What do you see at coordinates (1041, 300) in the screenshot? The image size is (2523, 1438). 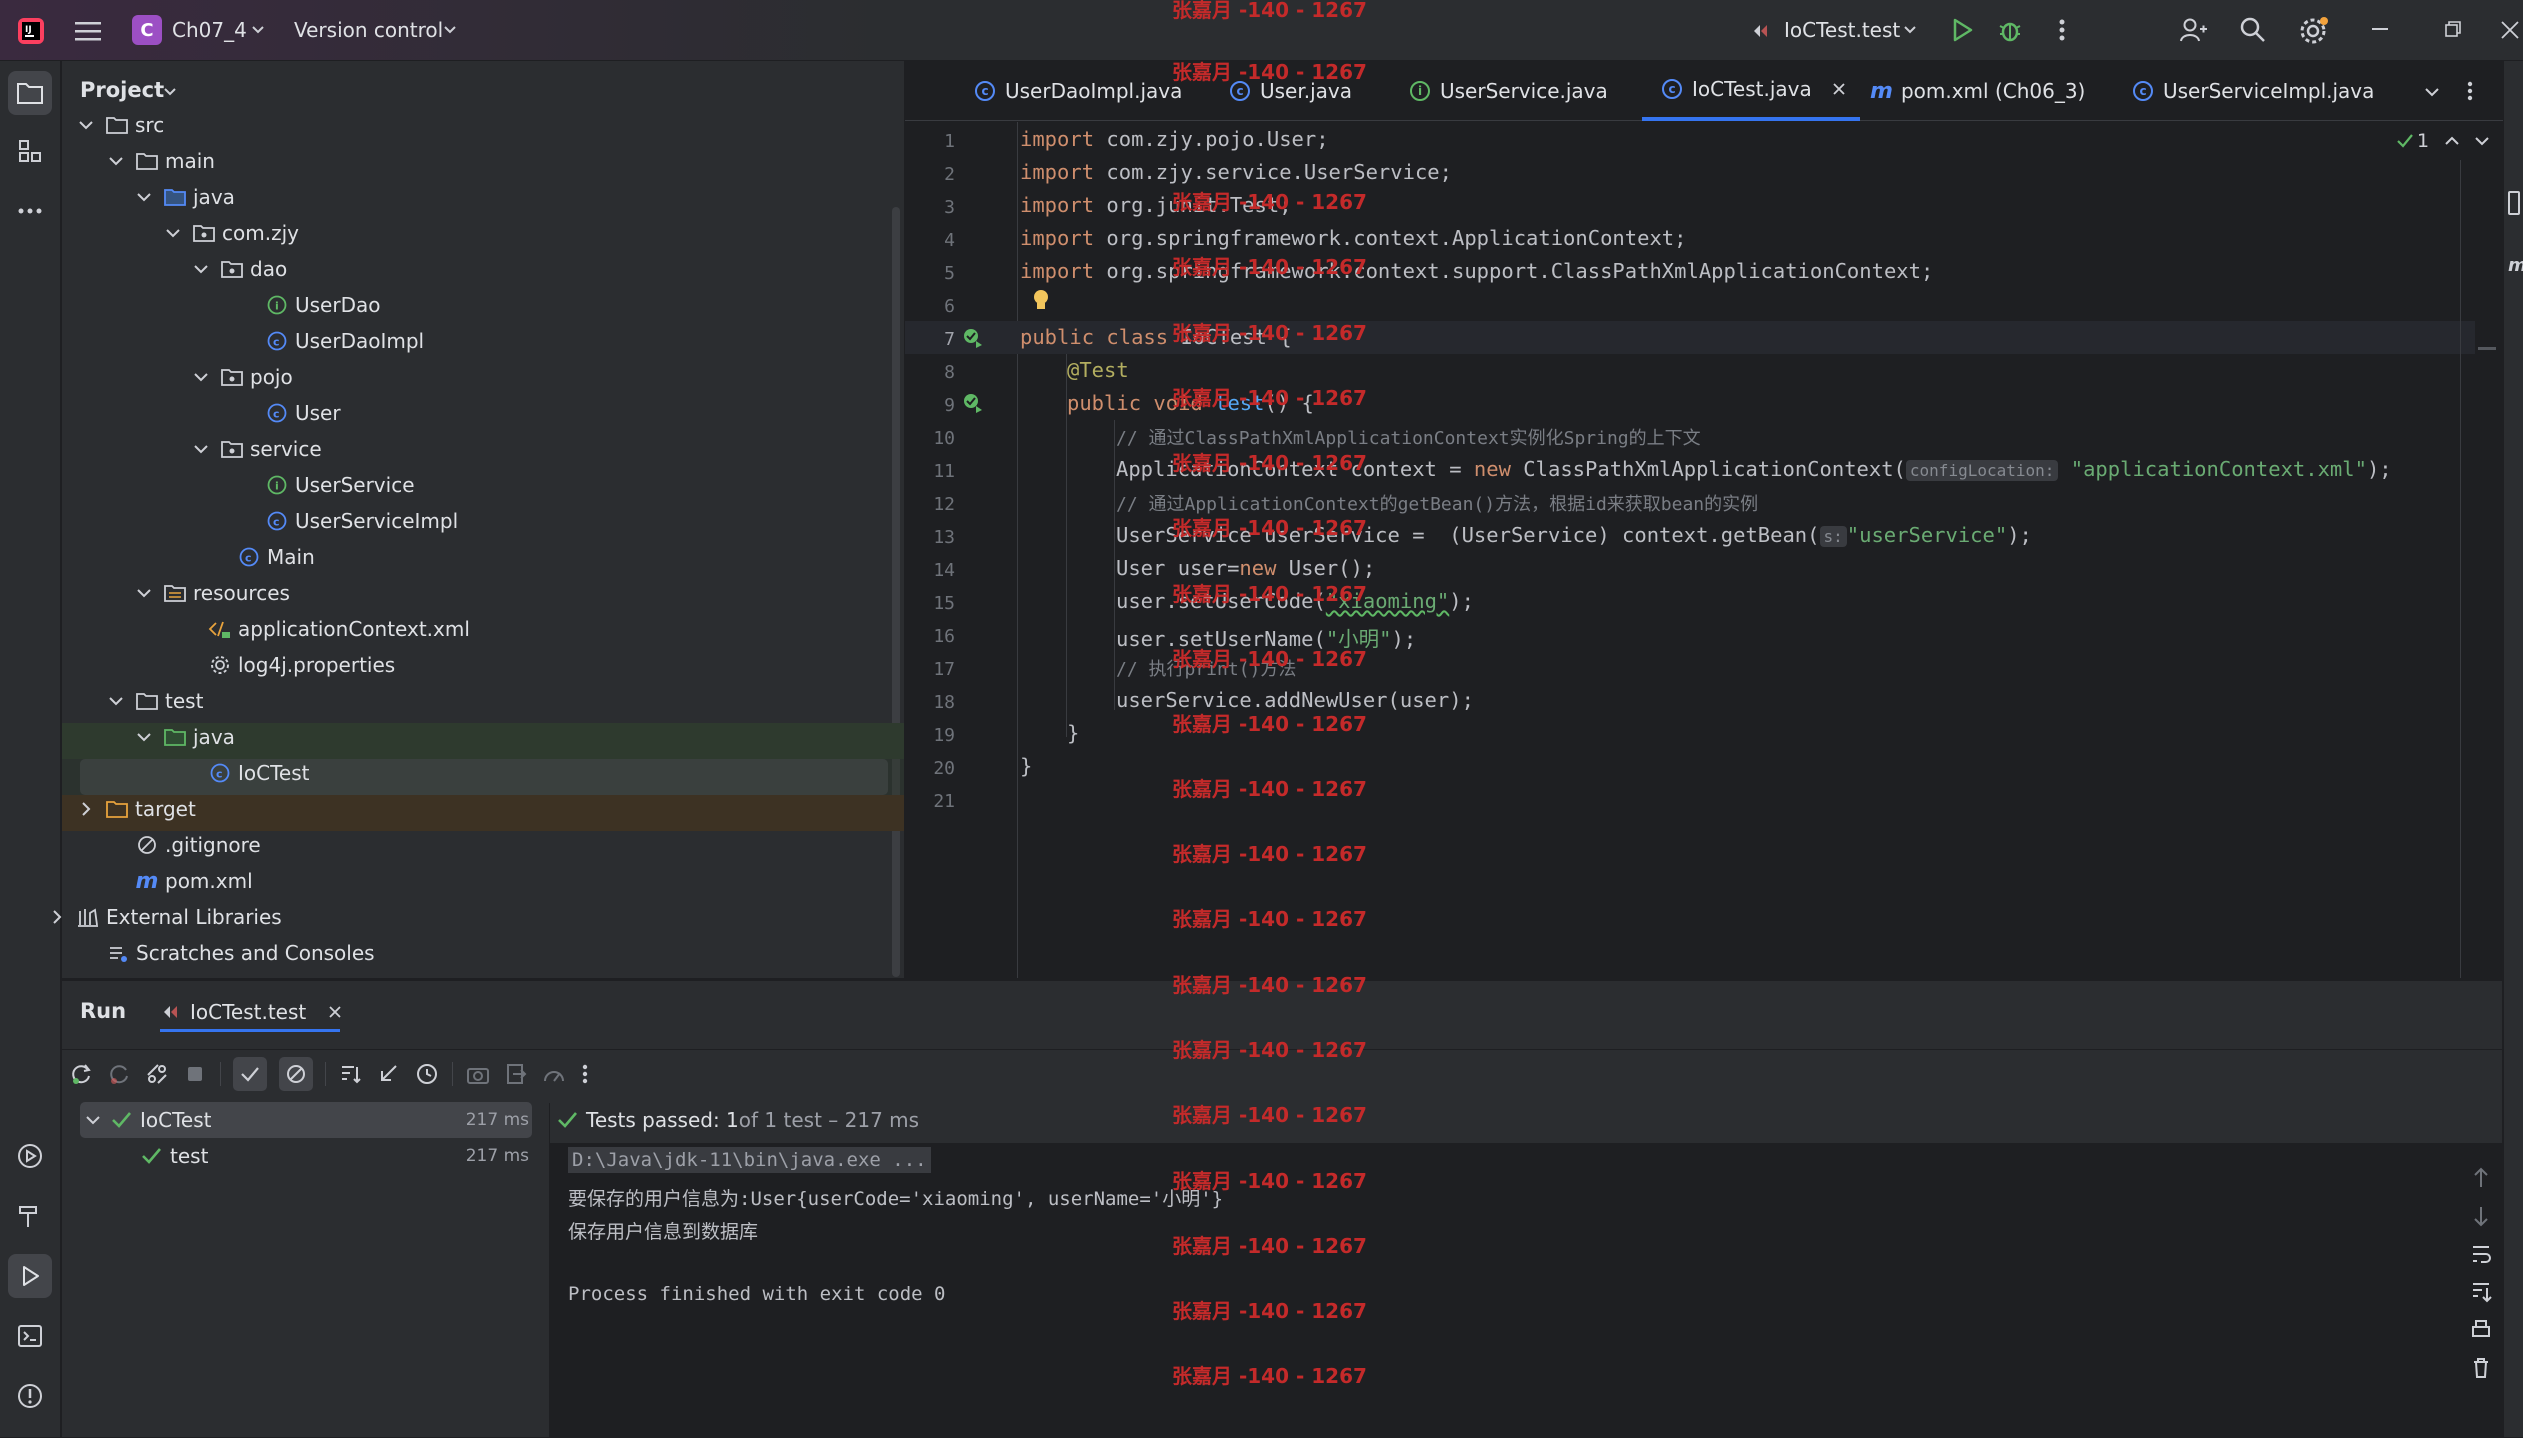 I see `lightbulb-icon` at bounding box center [1041, 300].